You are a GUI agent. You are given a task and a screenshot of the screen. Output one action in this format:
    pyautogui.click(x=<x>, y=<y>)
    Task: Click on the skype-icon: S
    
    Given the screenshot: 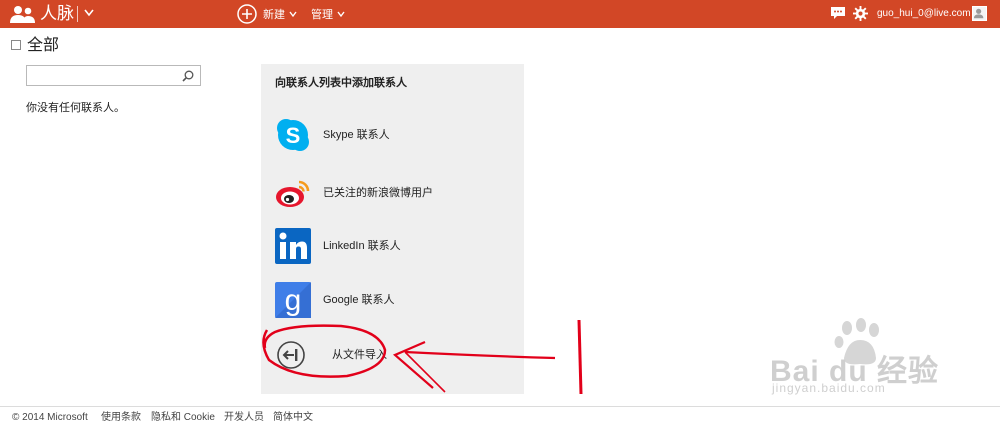 What is the action you would take?
    pyautogui.click(x=293, y=135)
    